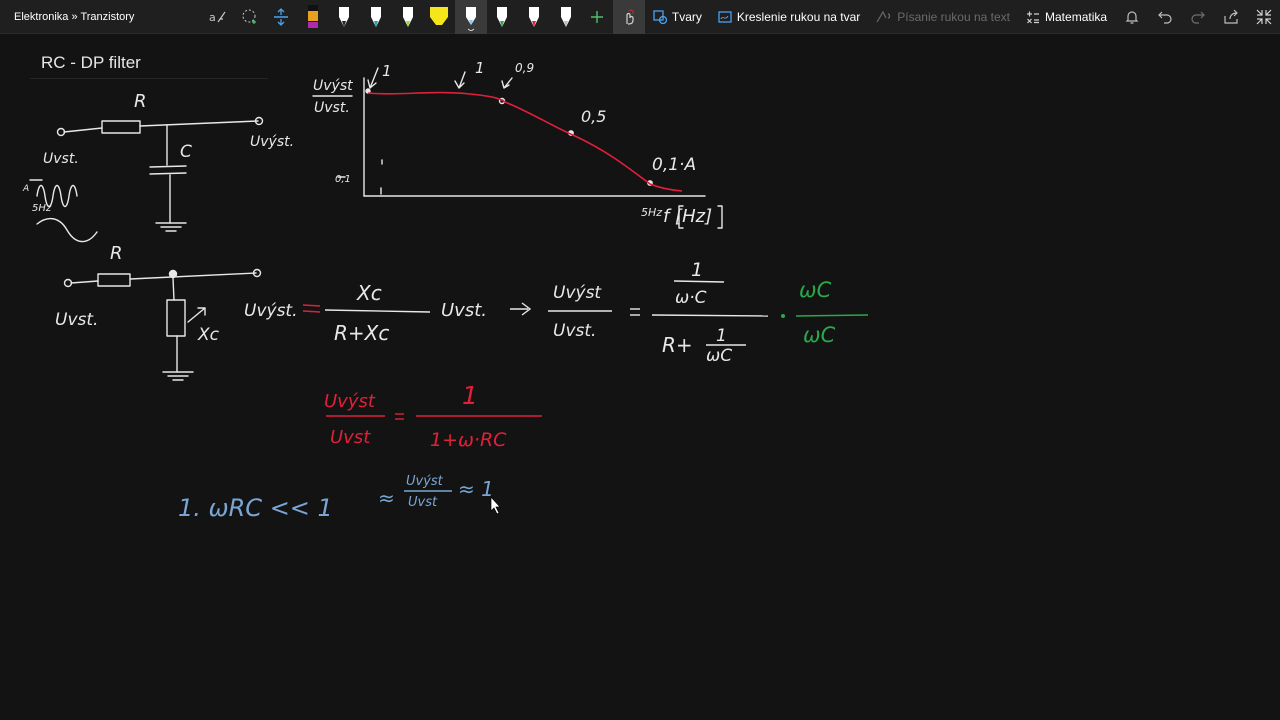  Describe the element at coordinates (819, 335) in the screenshot. I see `eq2-green-denominator: ωC` at that location.